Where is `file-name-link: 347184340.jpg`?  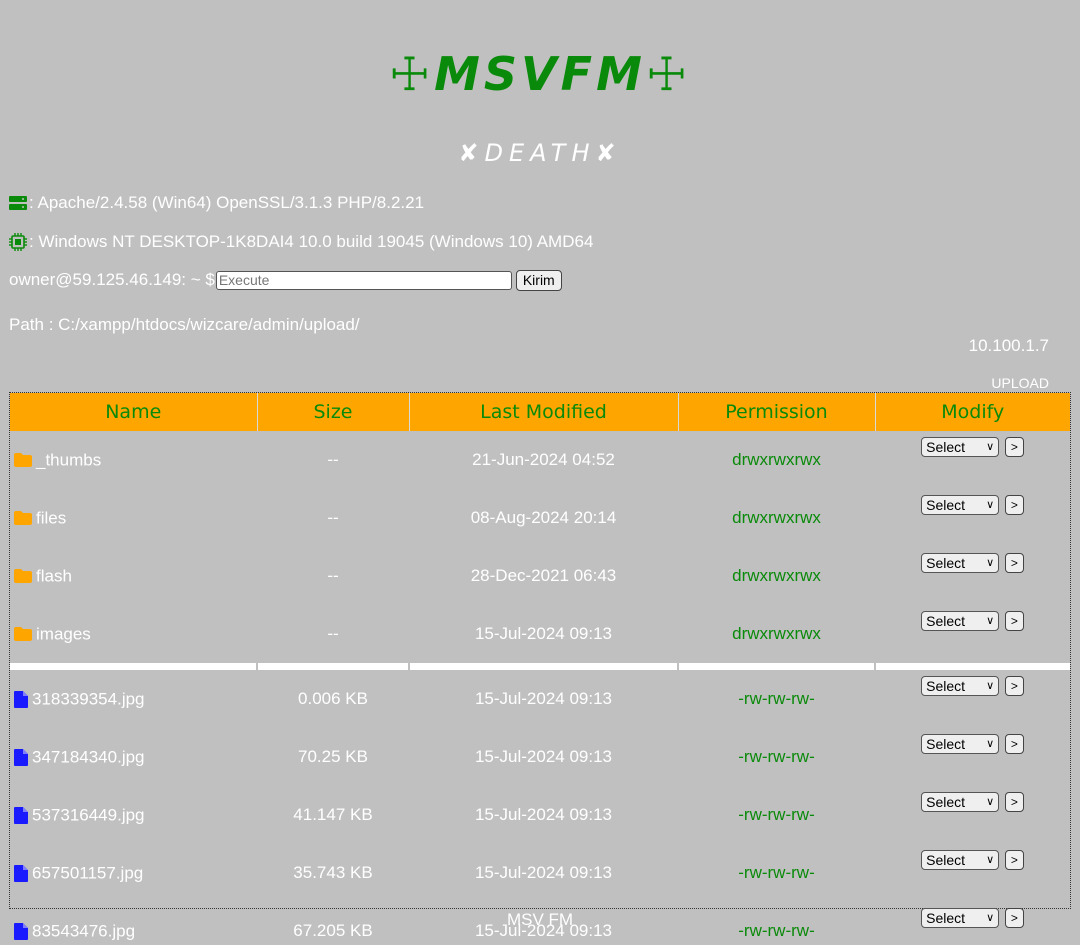 file-name-link: 347184340.jpg is located at coordinates (88, 756).